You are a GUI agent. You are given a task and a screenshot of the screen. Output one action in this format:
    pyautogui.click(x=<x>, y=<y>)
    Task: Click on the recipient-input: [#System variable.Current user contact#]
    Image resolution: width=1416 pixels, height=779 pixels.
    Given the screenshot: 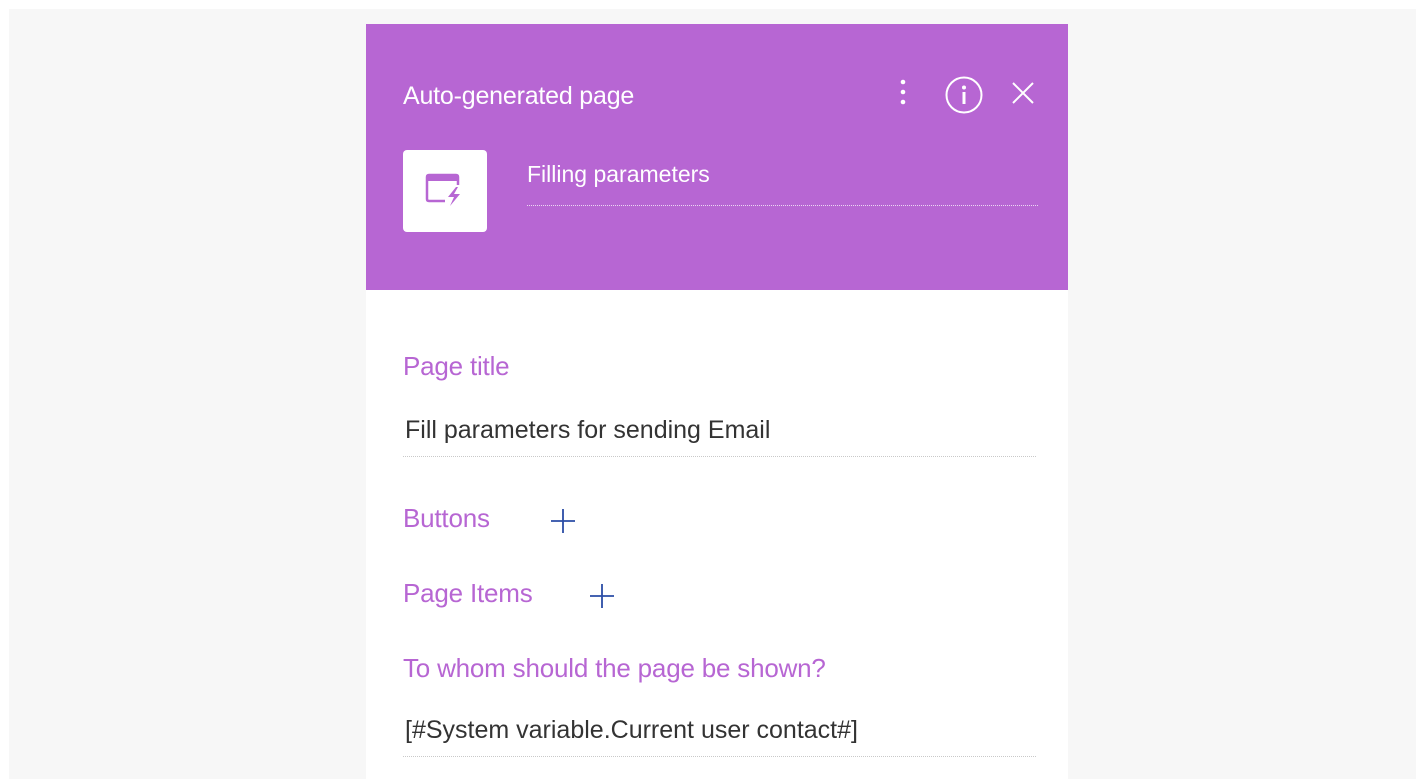 What is the action you would take?
    pyautogui.click(x=719, y=736)
    